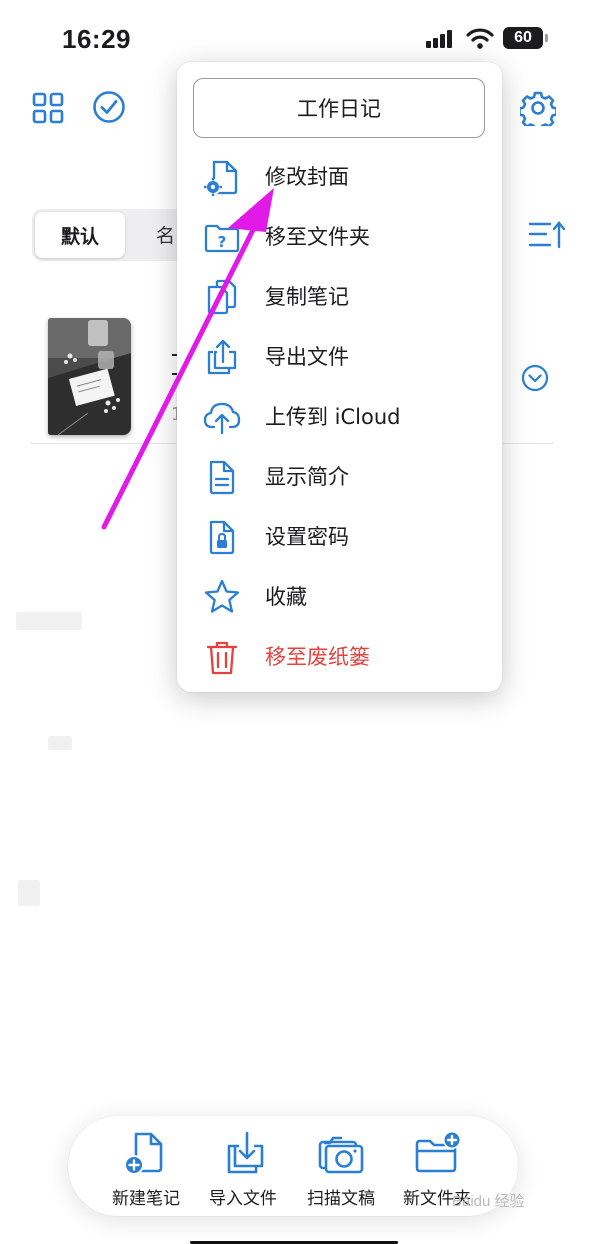 The width and height of the screenshot is (590, 1244). Describe the element at coordinates (548, 235) in the screenshot. I see `sort-list-icon` at that location.